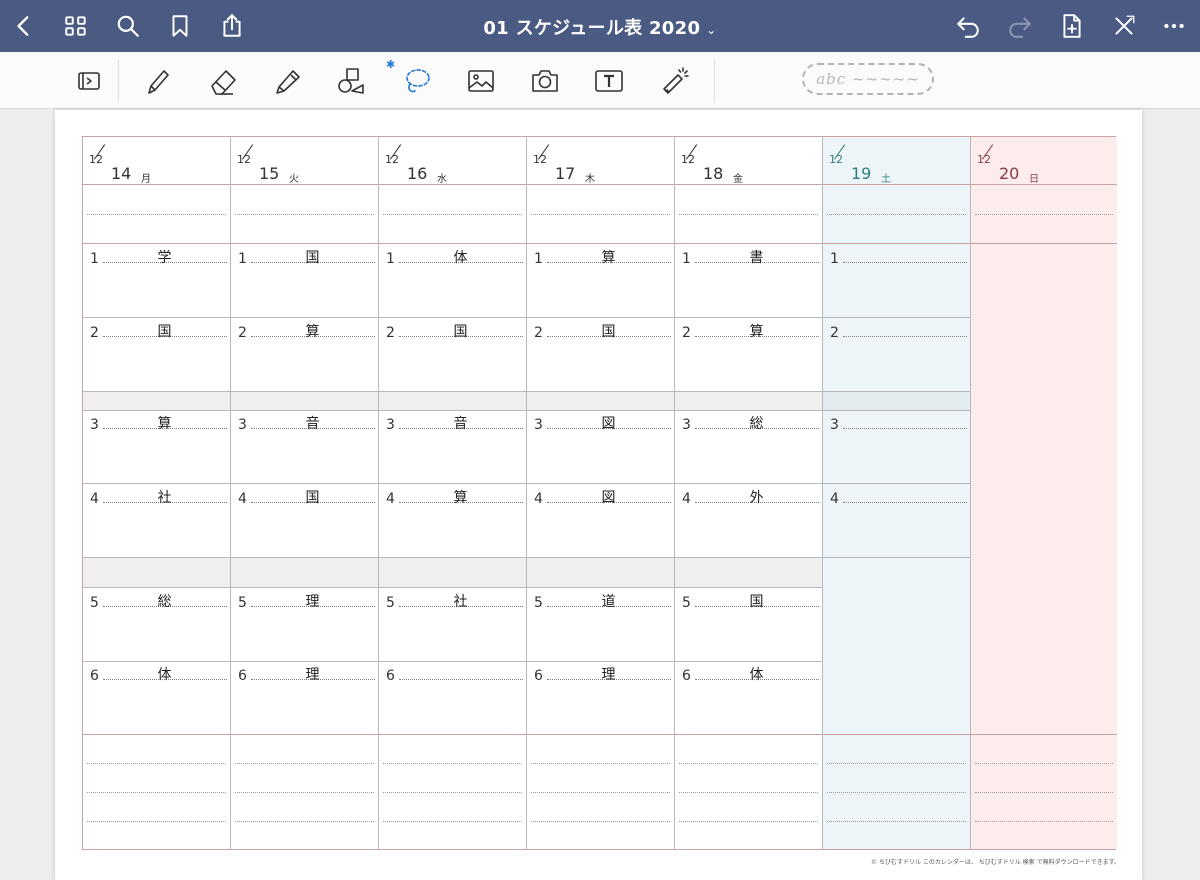 The image size is (1200, 880). I want to click on day-column: 12 15 火 1 国 2 算 3 音 4 国 5 理 6 理, so click(305, 493).